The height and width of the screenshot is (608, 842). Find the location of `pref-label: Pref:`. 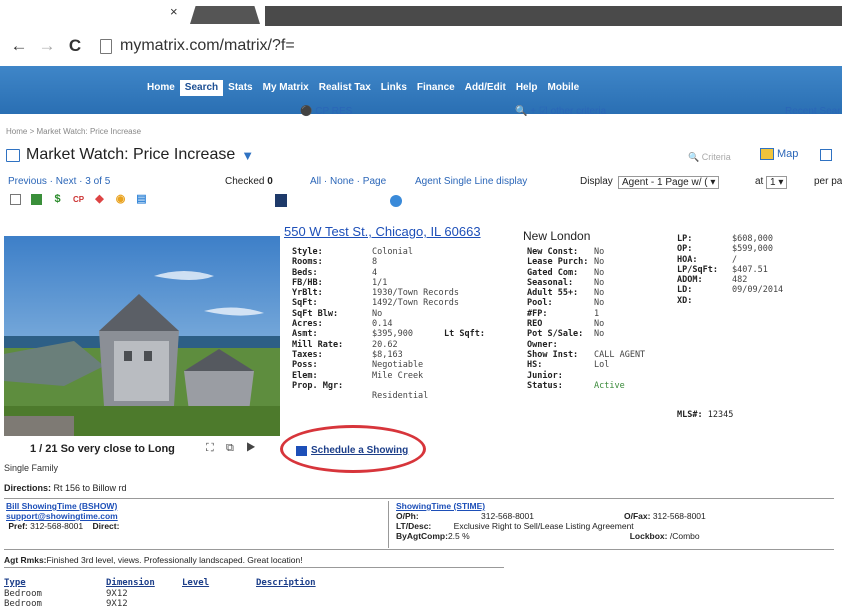

pref-label: Pref: is located at coordinates (18, 526).